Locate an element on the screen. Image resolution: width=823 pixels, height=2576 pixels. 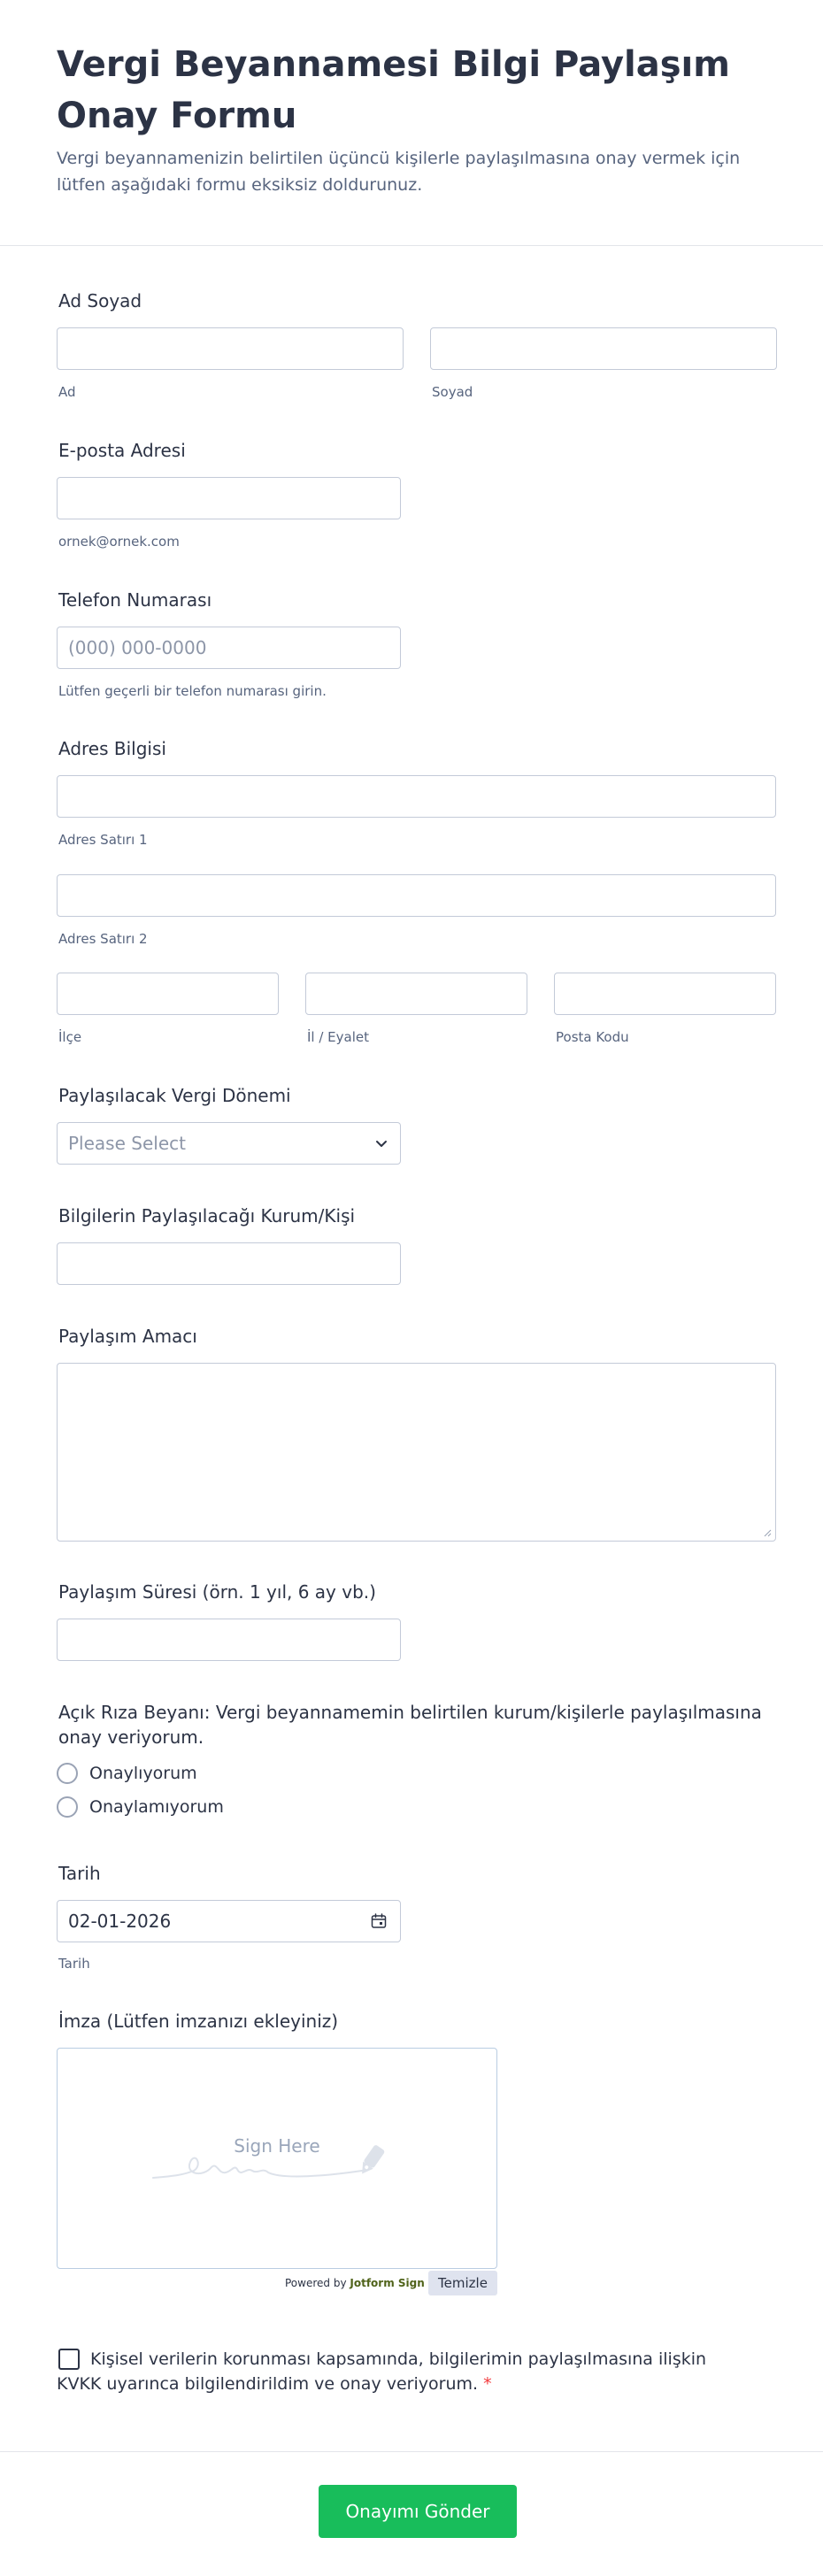
address-label: Adres Bilgisi is located at coordinates (112, 748).